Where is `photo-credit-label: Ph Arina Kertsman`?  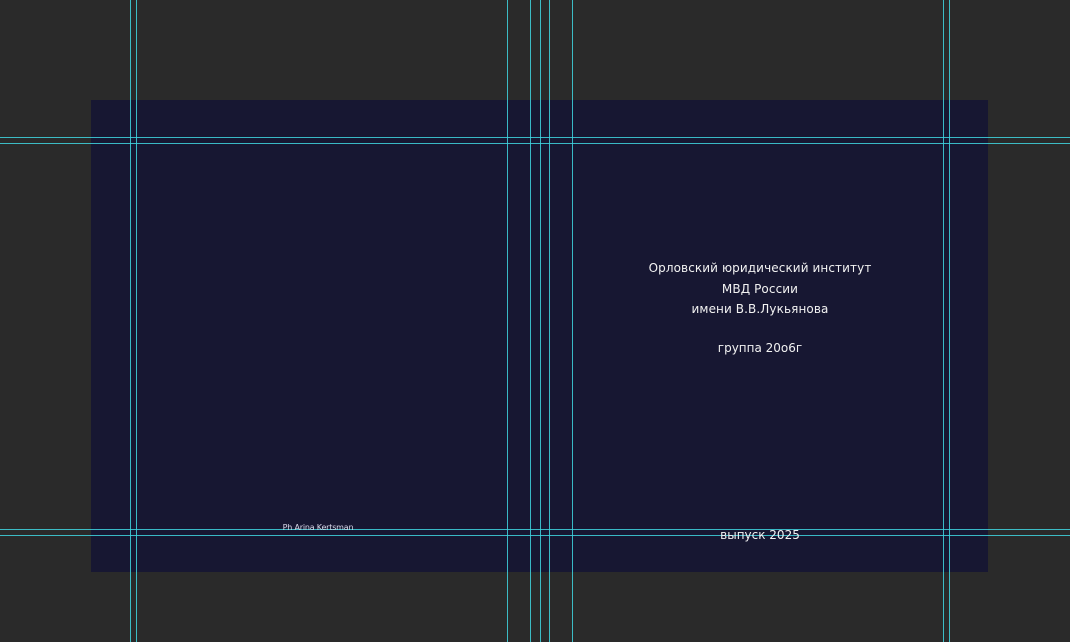
photo-credit-label: Ph Arina Kertsman is located at coordinates (318, 527).